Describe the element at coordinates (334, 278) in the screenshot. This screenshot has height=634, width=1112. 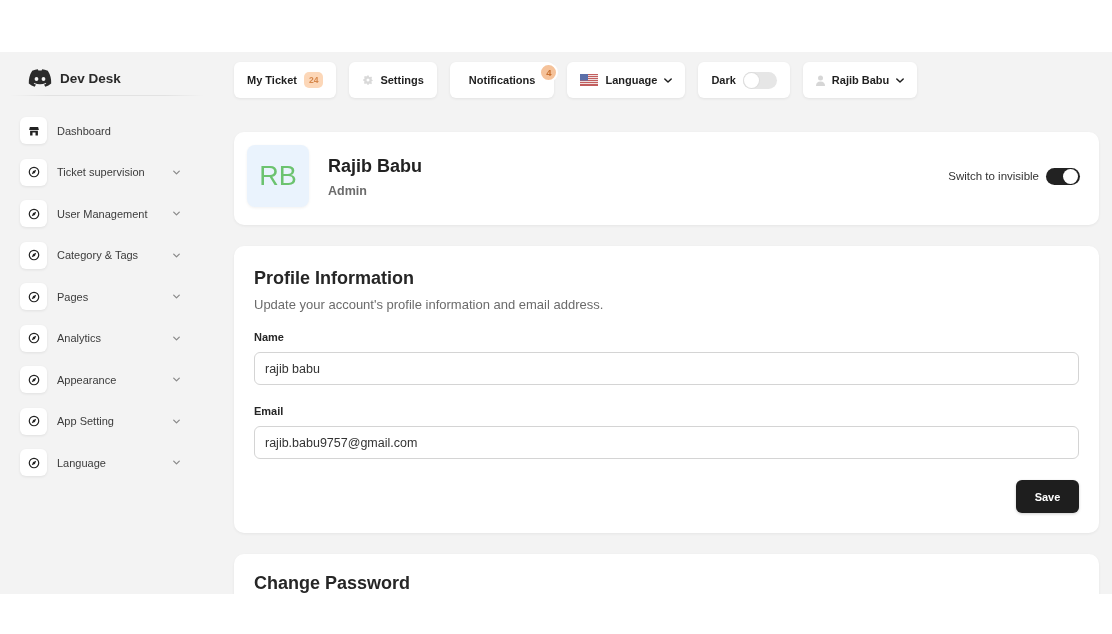
I see `section-title: Profile Information` at that location.